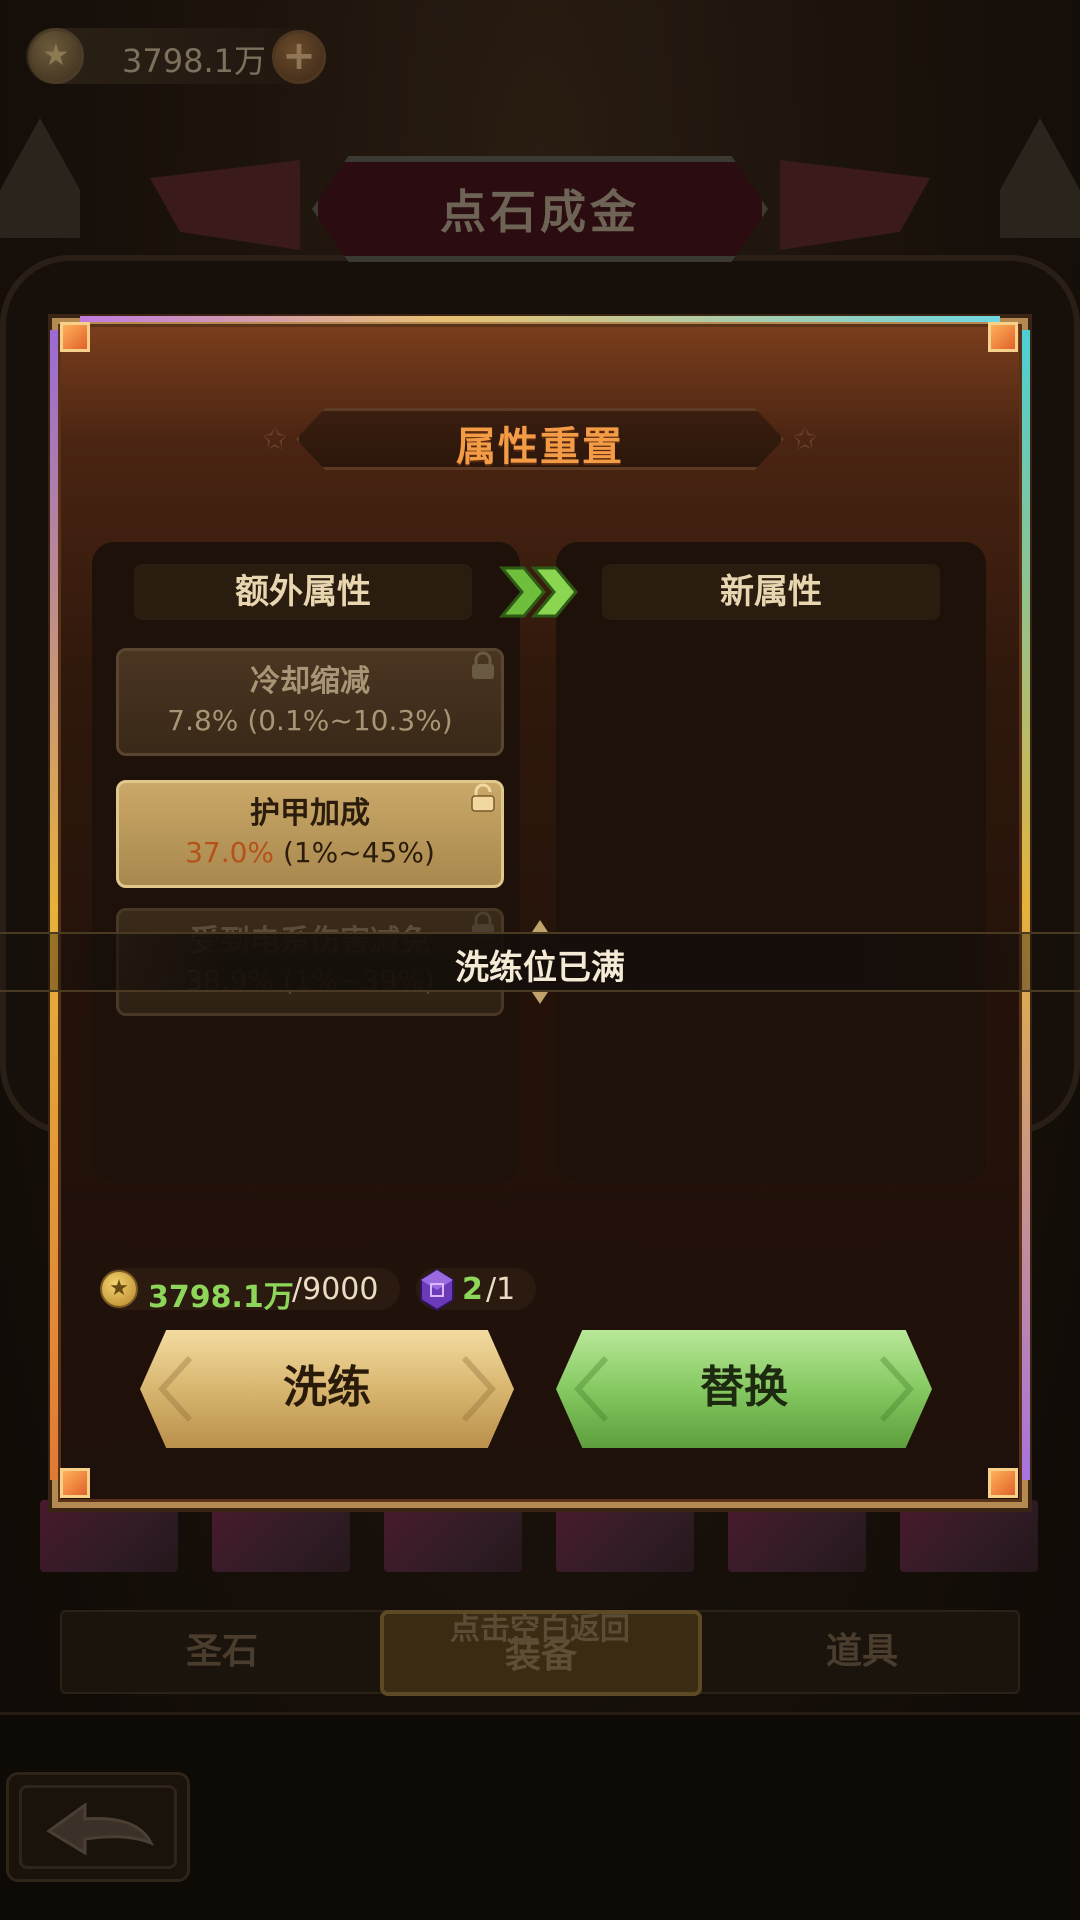 This screenshot has height=1920, width=1080. What do you see at coordinates (540, 212) in the screenshot?
I see `page-title: 点石成金` at bounding box center [540, 212].